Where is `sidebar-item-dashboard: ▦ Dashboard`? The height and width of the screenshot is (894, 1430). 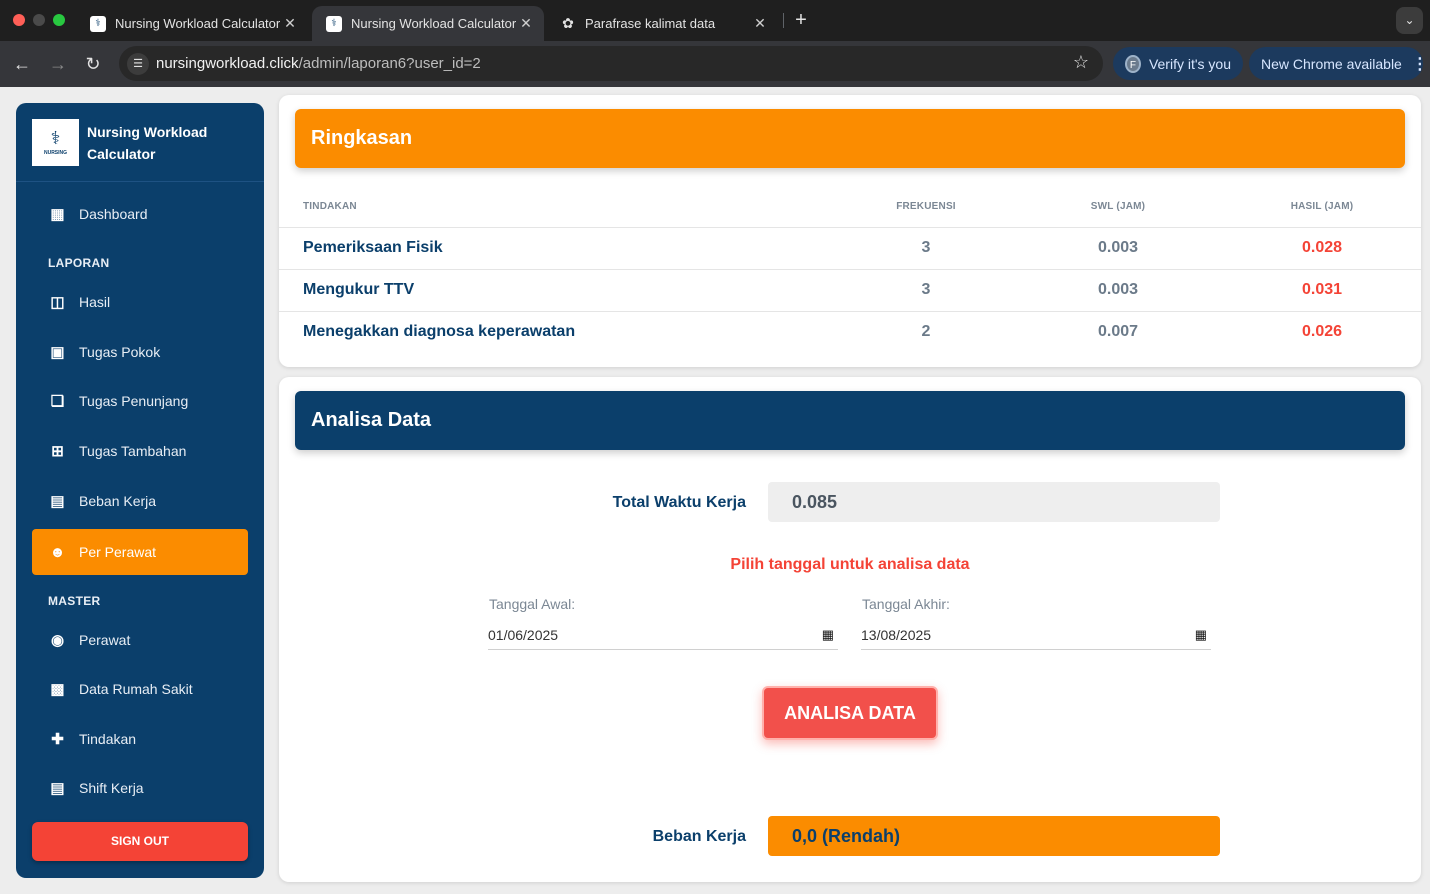
sidebar-item-dashboard: ▦ Dashboard is located at coordinates (140, 214).